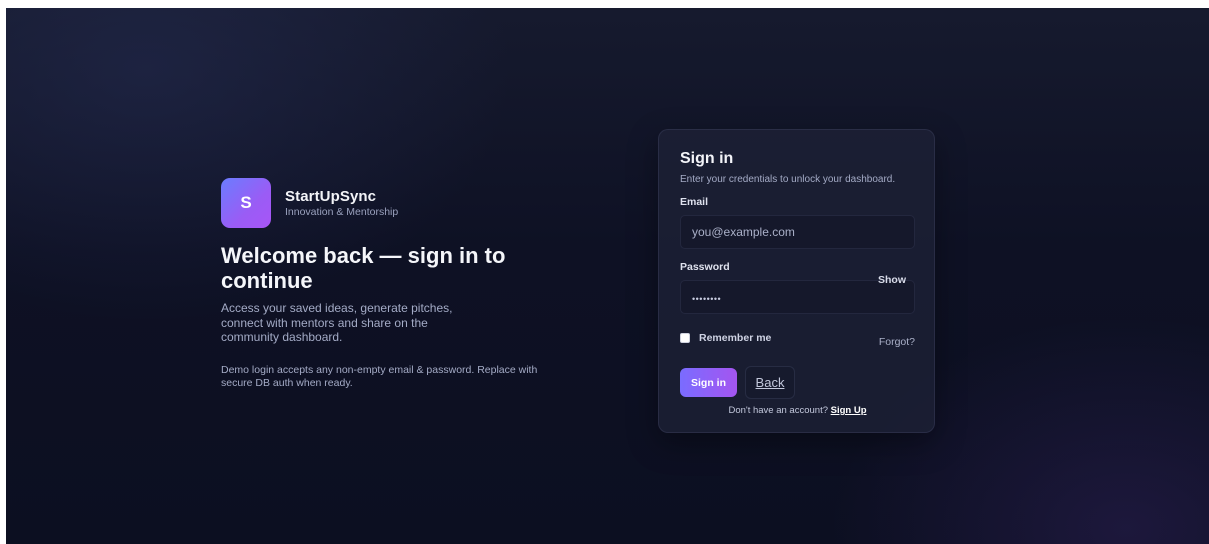 The image size is (1209, 544). What do you see at coordinates (707, 299) in the screenshot?
I see `password-mask: ••••••••` at bounding box center [707, 299].